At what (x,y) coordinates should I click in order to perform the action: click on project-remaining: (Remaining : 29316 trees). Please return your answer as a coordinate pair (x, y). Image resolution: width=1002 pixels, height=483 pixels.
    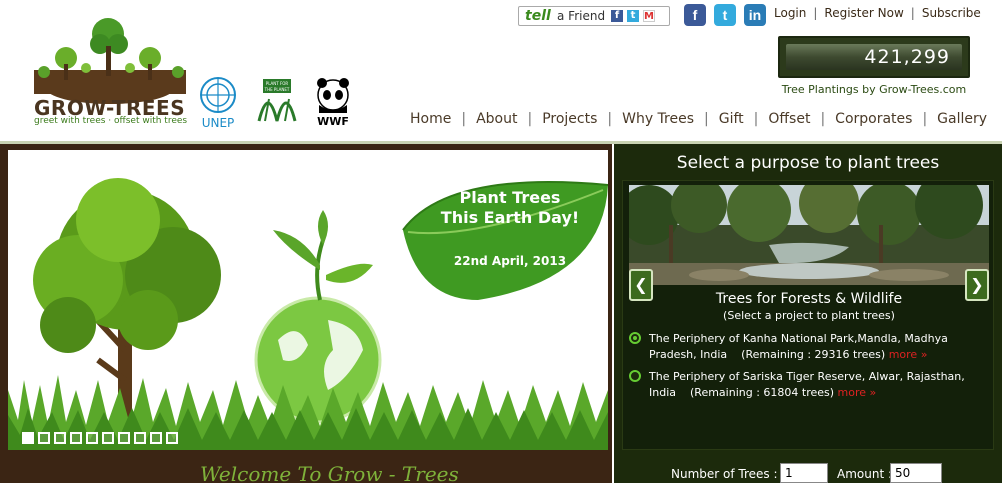
    Looking at the image, I should click on (813, 354).